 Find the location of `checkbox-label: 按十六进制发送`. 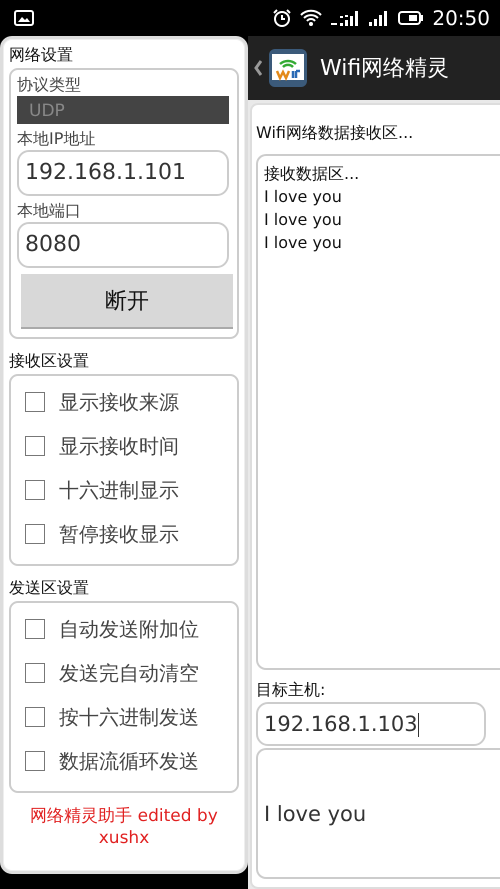

checkbox-label: 按十六进制发送 is located at coordinates (129, 717).